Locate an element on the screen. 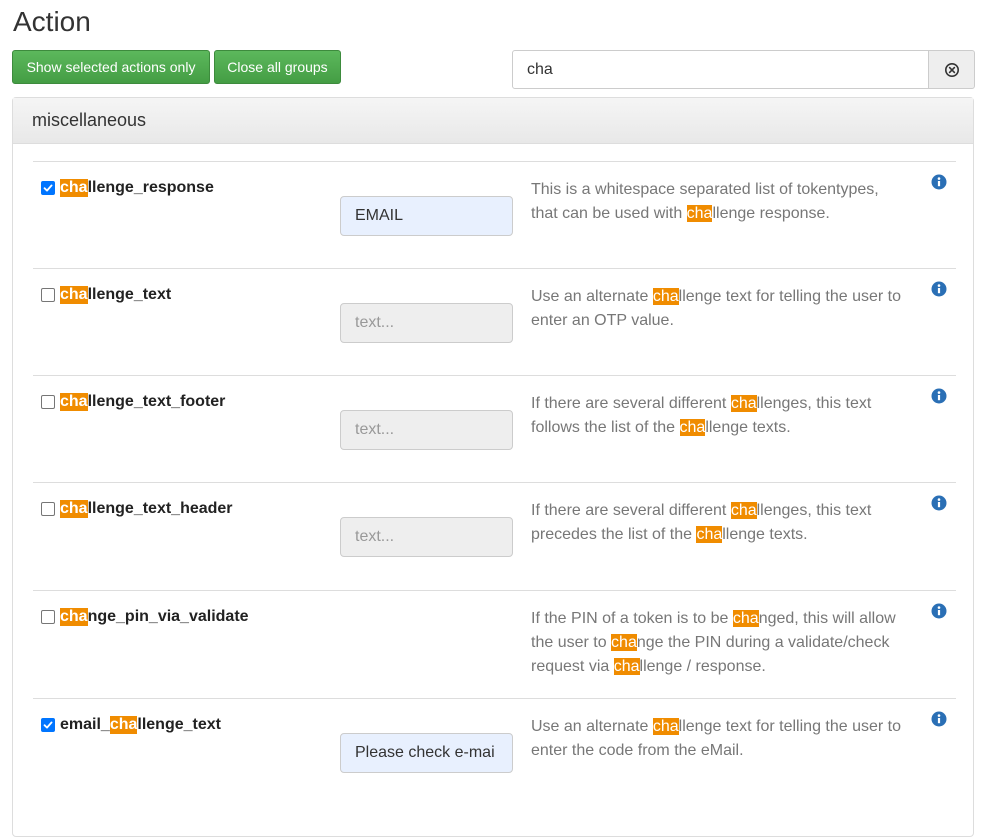 This screenshot has width=983, height=837. action-label: email_ cha llenge_text is located at coordinates (131, 725).